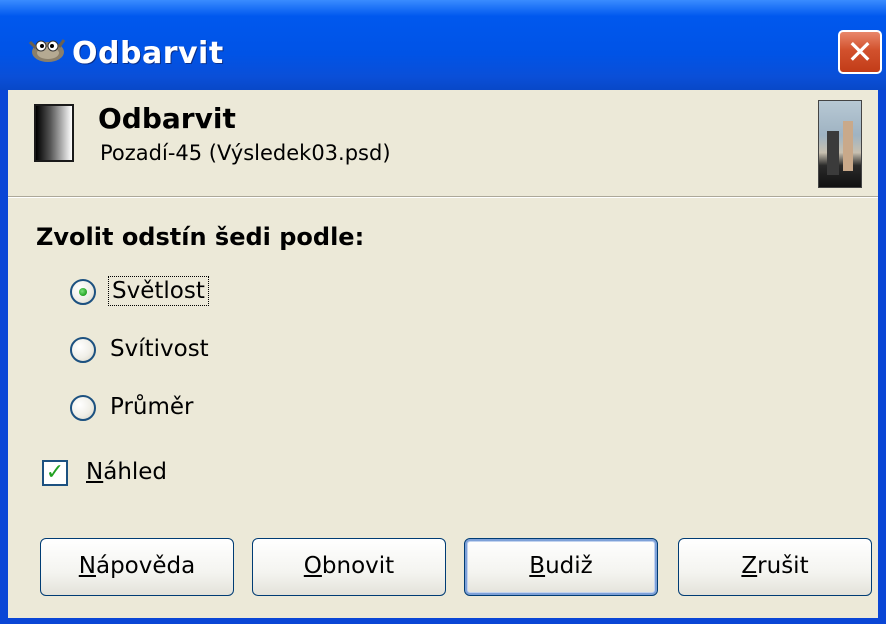 The image size is (886, 624). Describe the element at coordinates (54, 133) in the screenshot. I see `desaturate-gradient-icon` at that location.